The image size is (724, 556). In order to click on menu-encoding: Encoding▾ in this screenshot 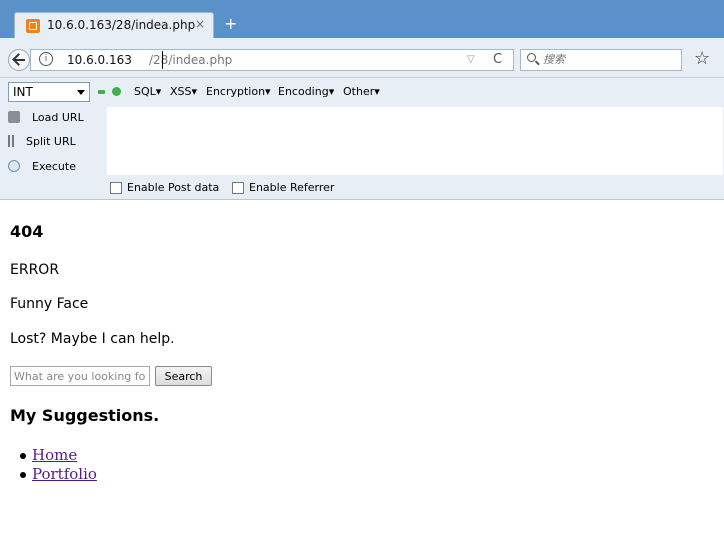, I will do `click(306, 91)`.